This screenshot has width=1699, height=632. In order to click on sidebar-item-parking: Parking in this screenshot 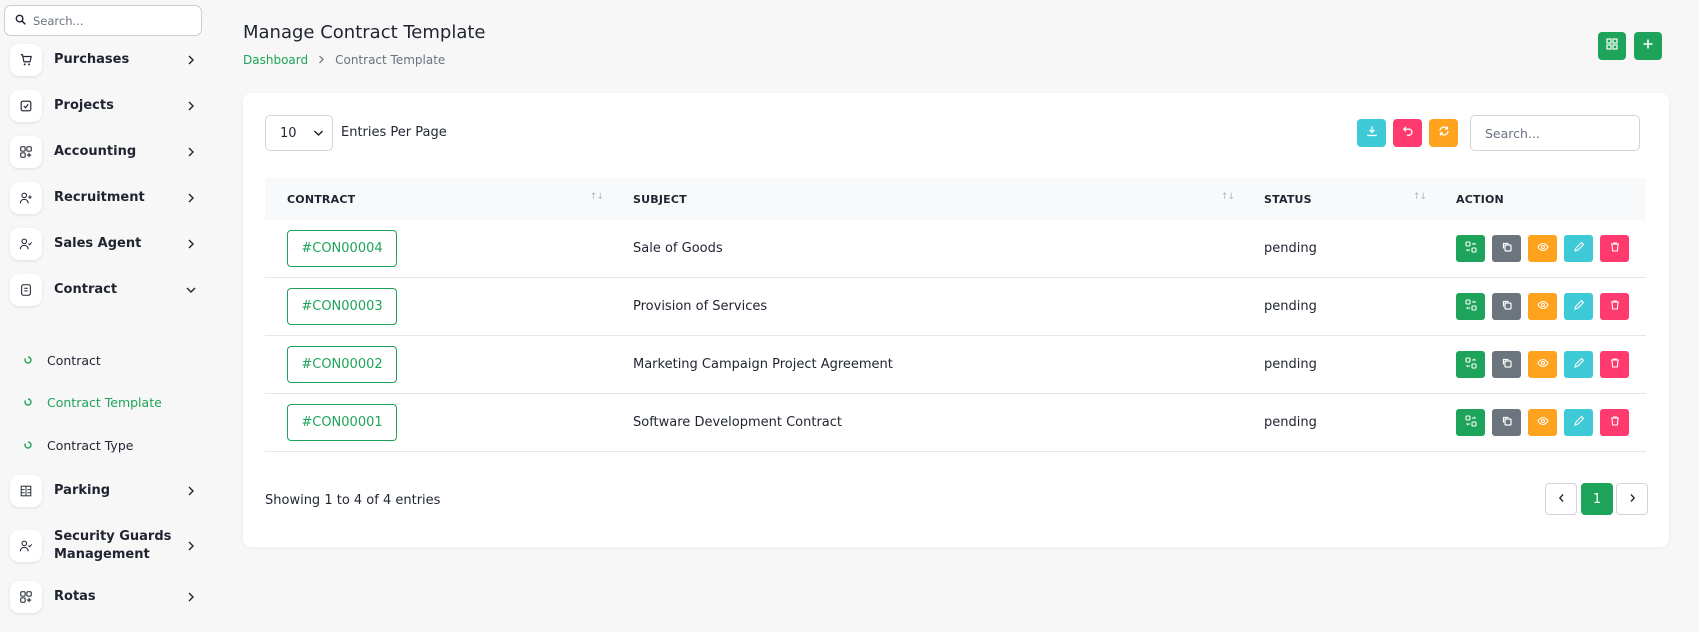, I will do `click(106, 491)`.